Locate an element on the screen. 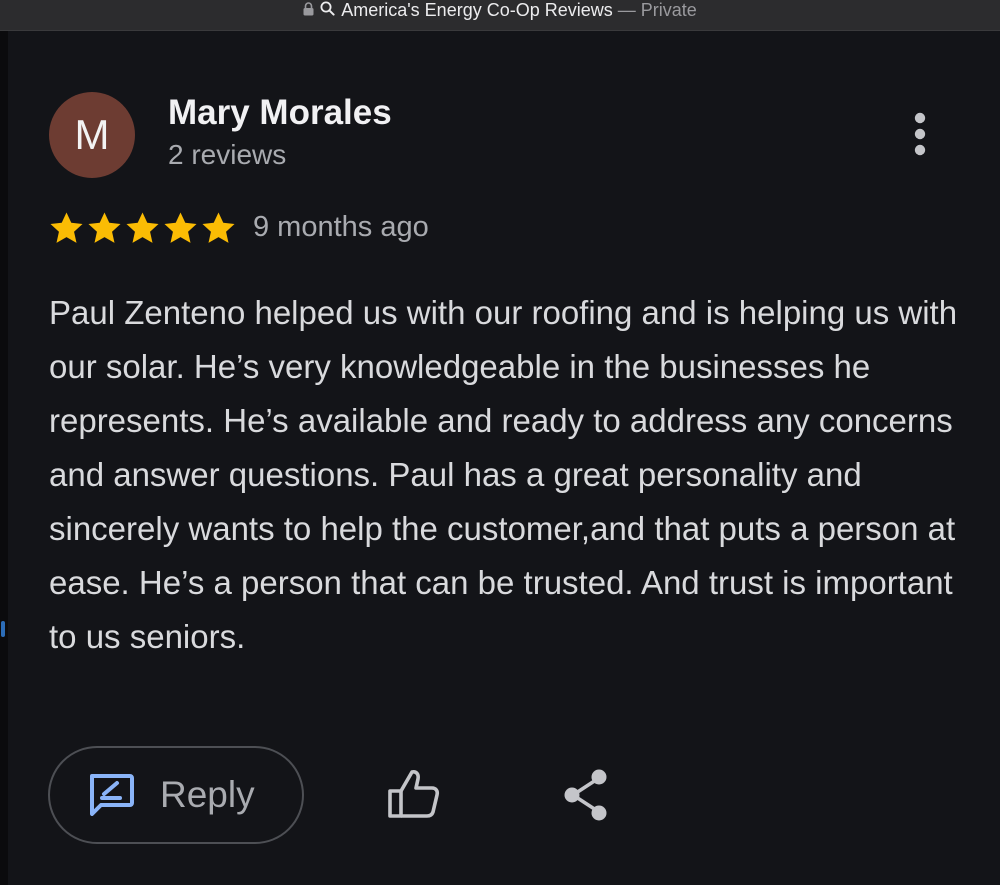  window-title: America's Energy Co-Op Reviews is located at coordinates (477, 10).